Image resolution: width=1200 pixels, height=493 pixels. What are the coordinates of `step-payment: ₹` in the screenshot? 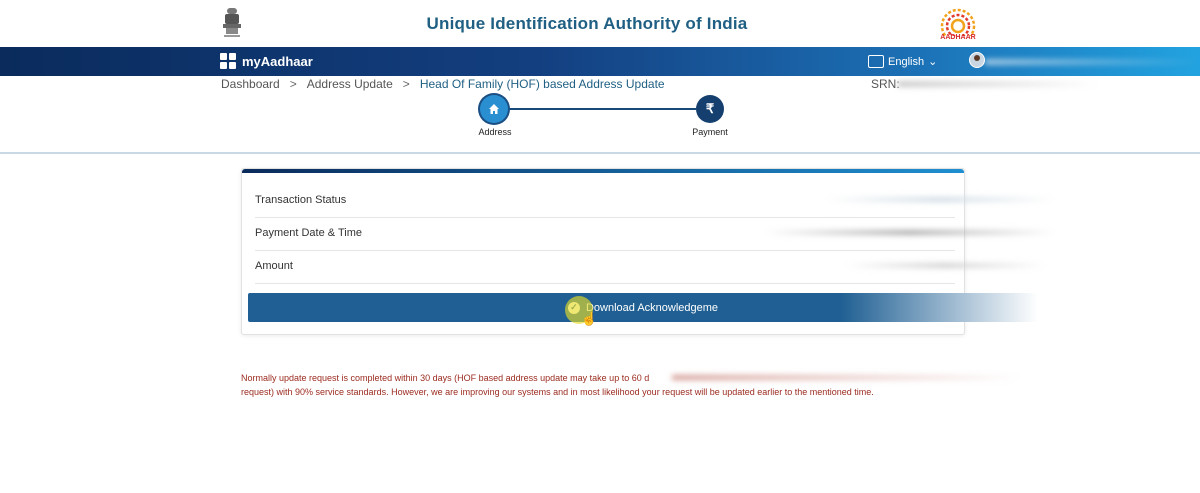 It's located at (710, 109).